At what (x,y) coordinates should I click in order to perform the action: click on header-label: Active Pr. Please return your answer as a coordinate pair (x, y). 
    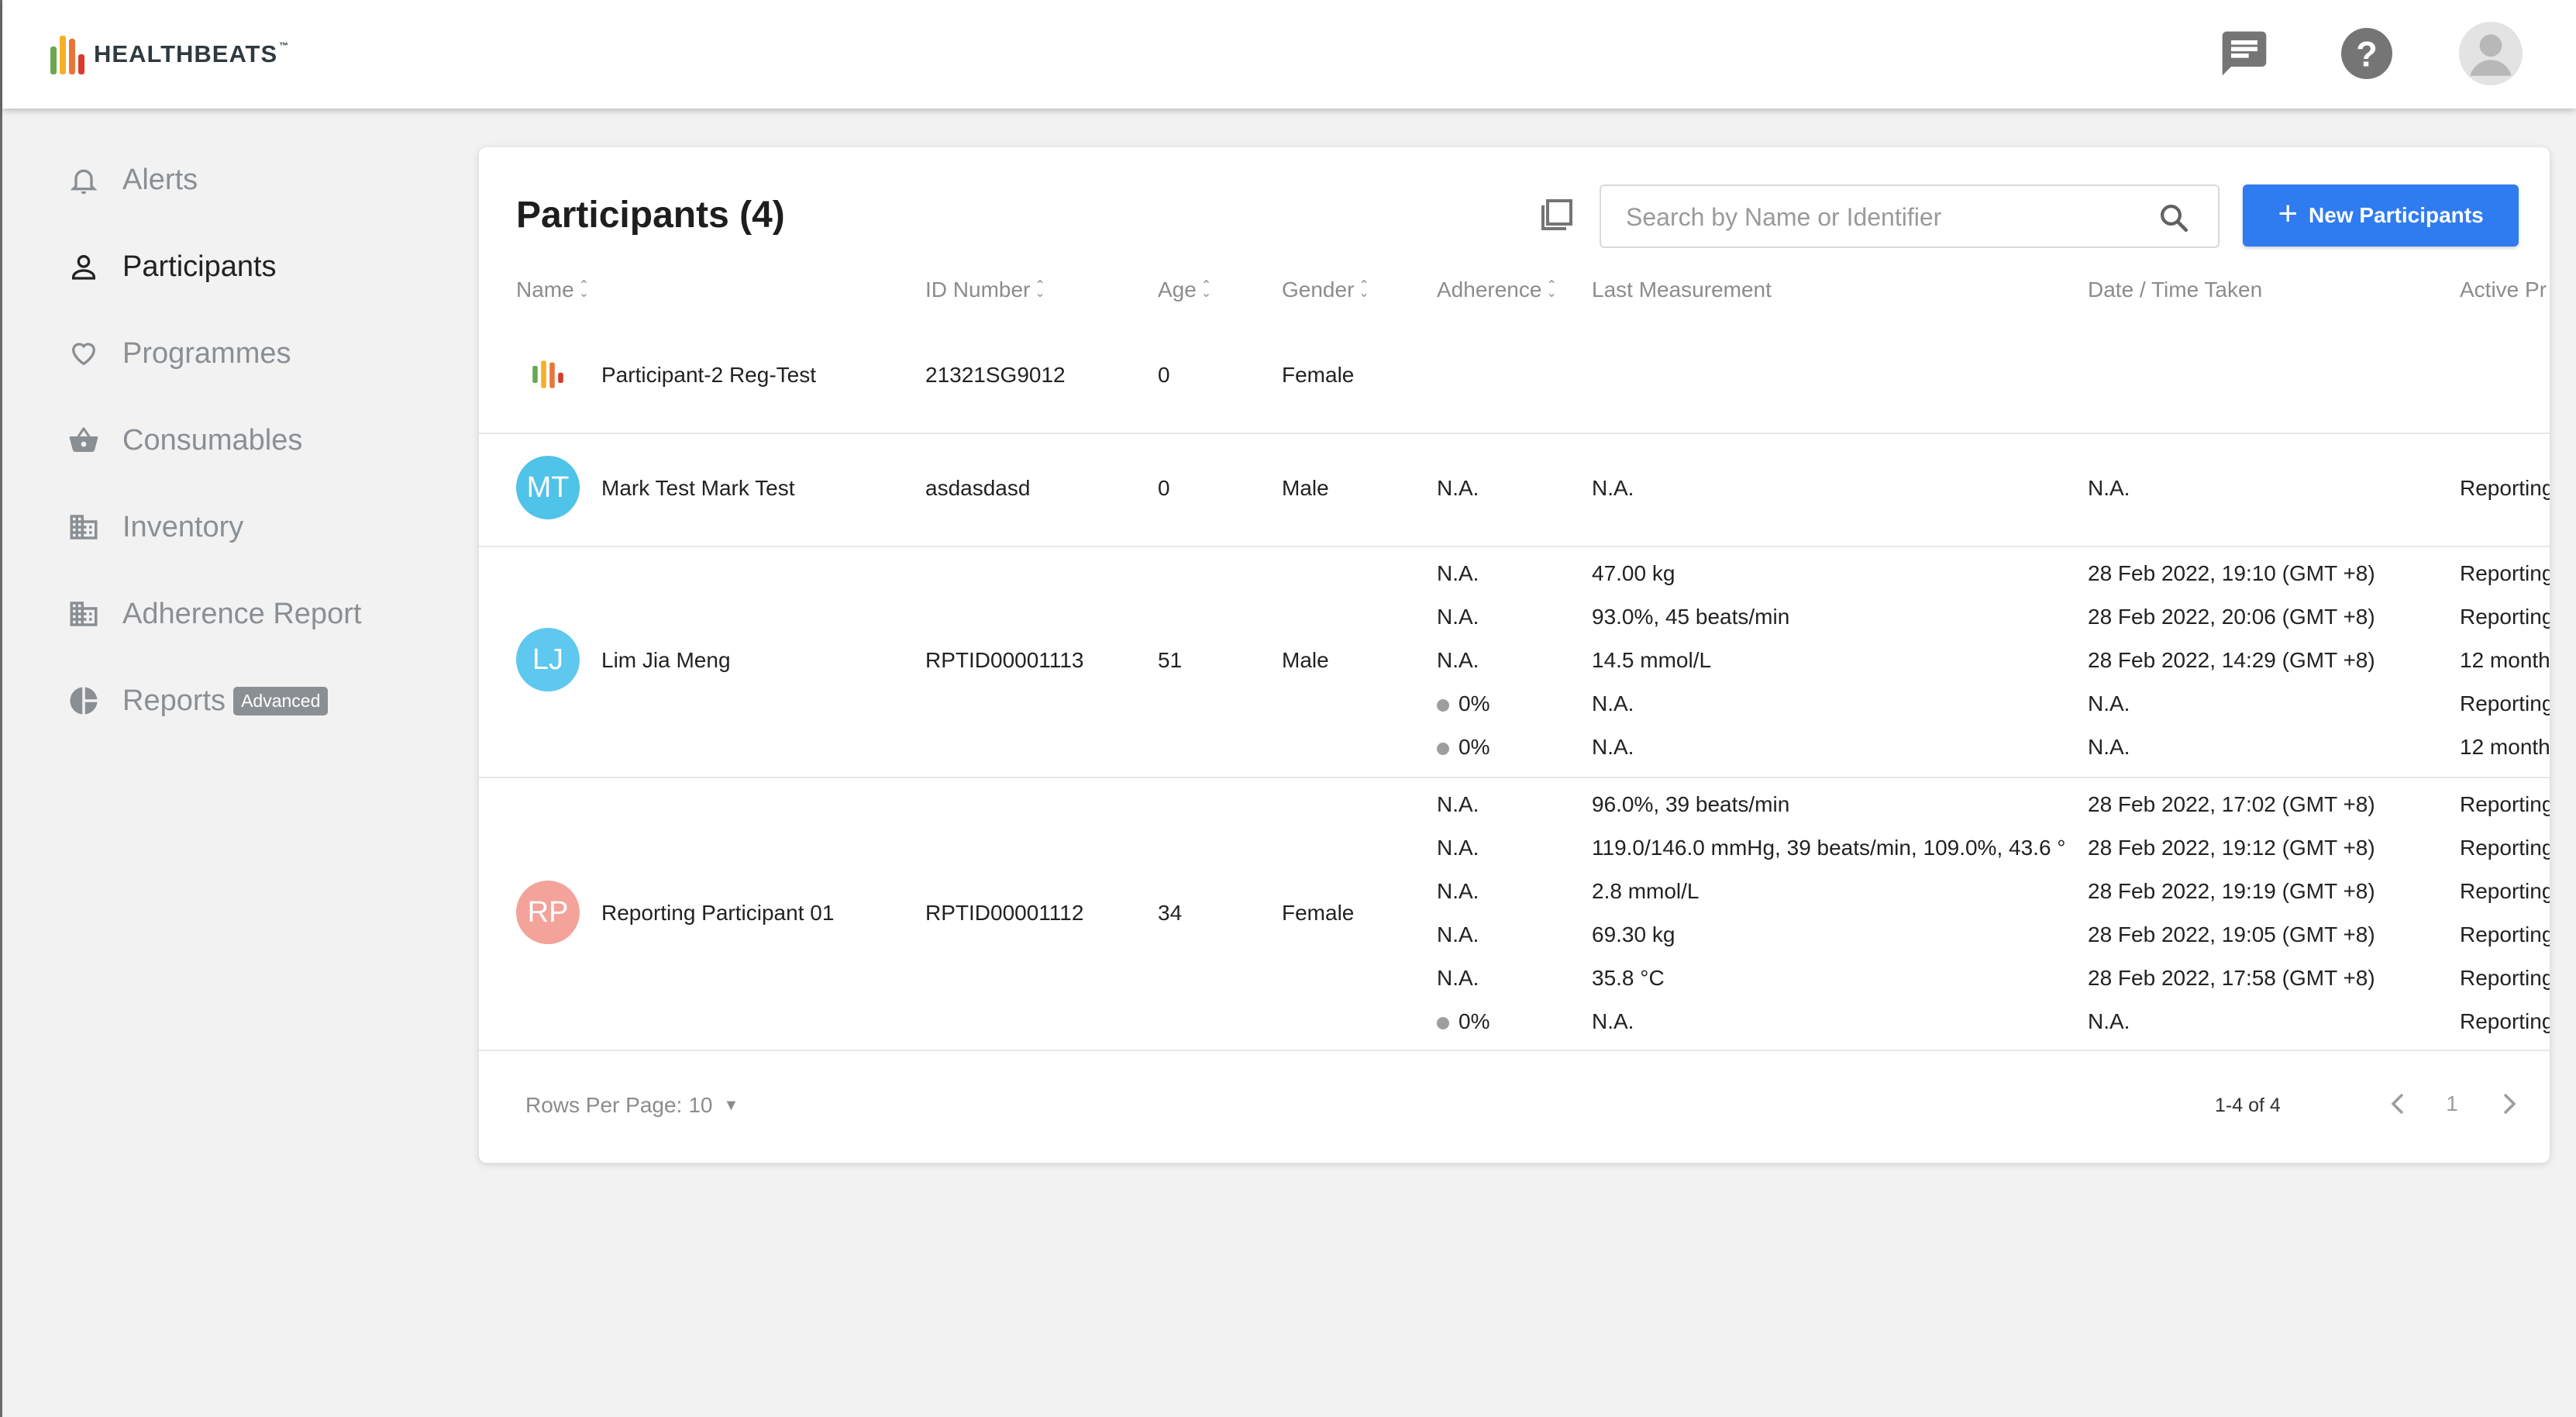
    Looking at the image, I should click on (2503, 290).